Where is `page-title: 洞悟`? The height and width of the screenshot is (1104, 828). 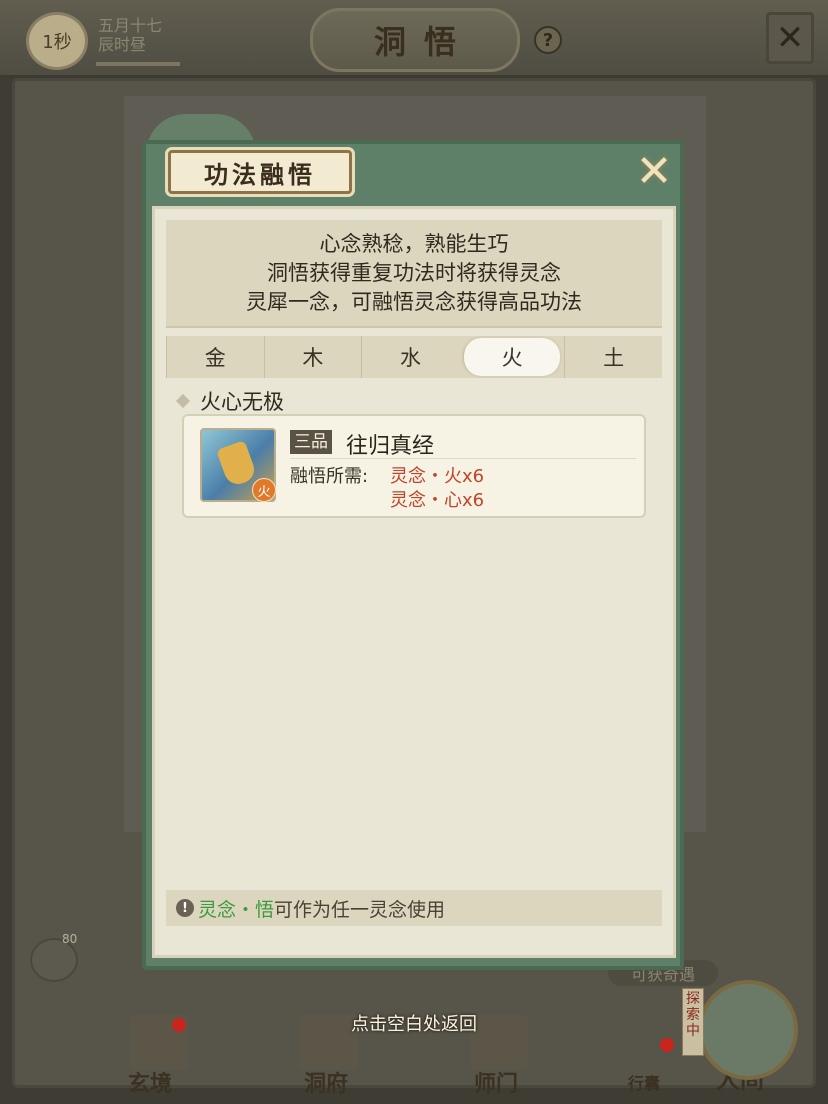 page-title: 洞悟 is located at coordinates (415, 40).